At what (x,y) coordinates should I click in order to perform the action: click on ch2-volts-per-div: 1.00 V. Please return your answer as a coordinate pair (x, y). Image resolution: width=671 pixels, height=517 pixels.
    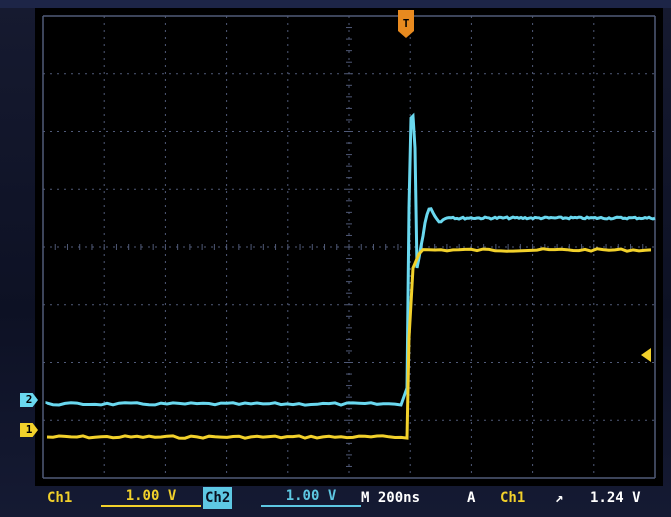
    Looking at the image, I should click on (311, 497).